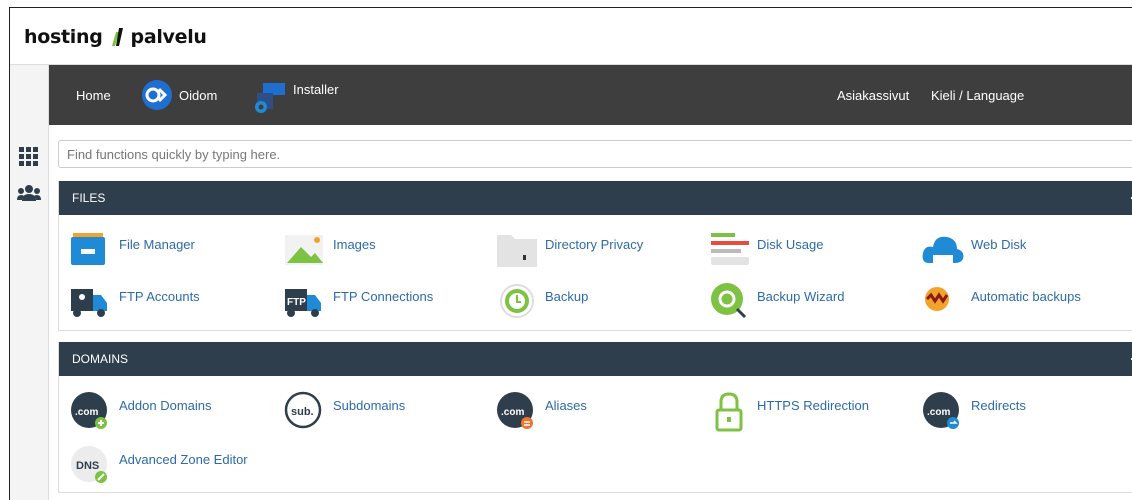 The height and width of the screenshot is (500, 1132). I want to click on nav-oidom: Oidom, so click(179, 95).